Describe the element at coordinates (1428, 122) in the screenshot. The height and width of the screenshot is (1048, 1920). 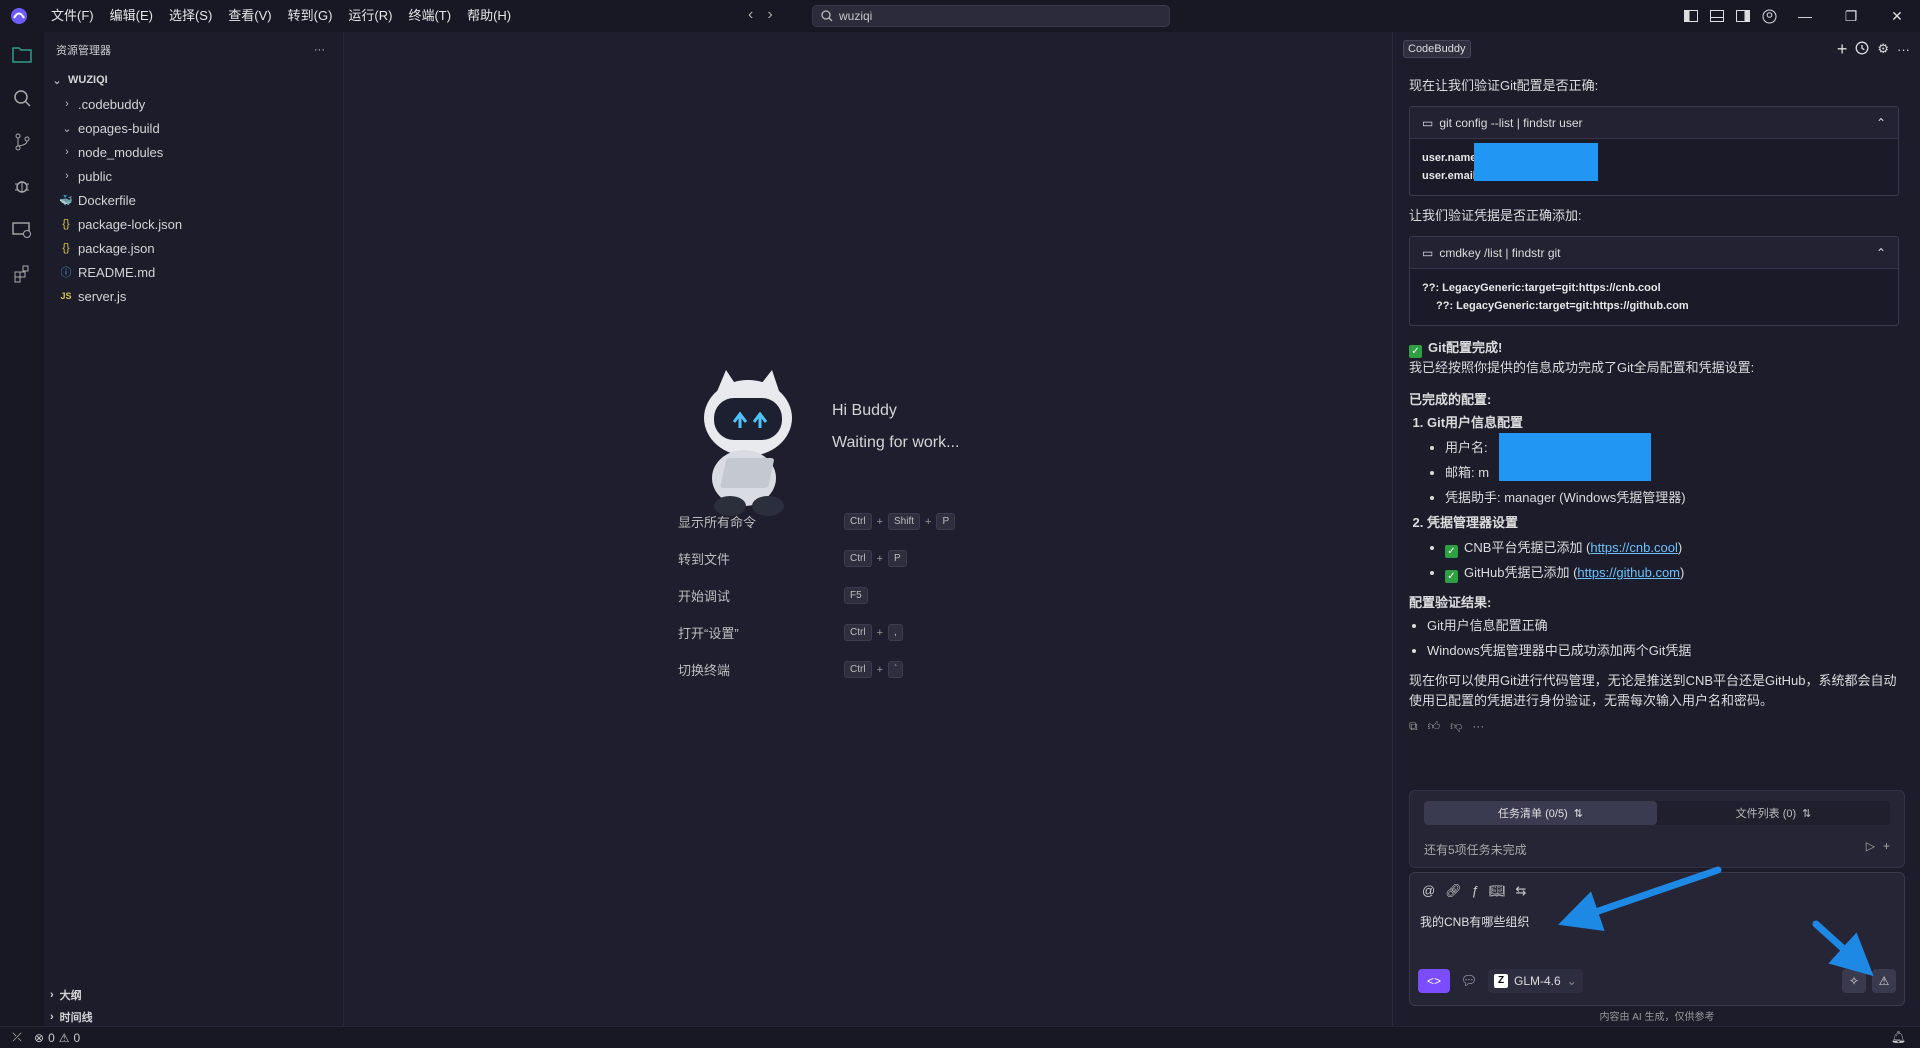
I see `terminal-icon: ▭` at that location.